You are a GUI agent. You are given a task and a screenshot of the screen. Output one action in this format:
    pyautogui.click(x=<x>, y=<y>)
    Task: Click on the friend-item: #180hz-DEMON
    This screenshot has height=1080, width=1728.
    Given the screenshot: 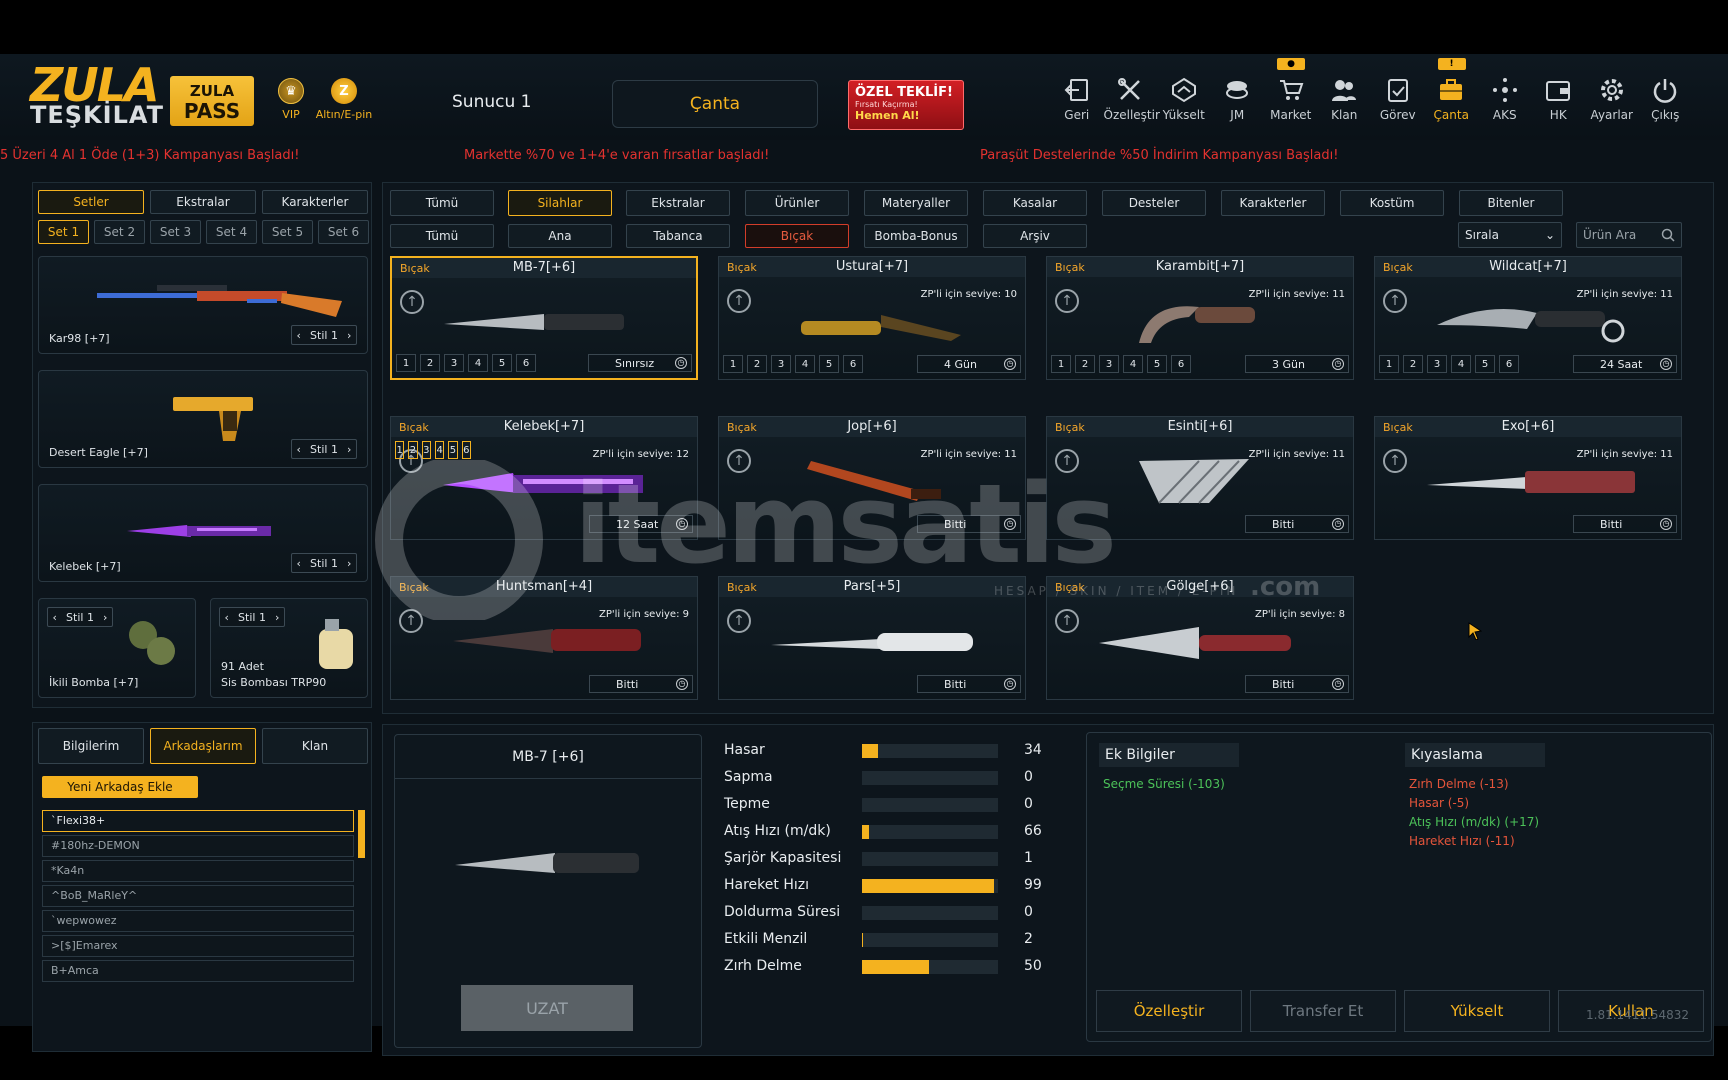 What is the action you would take?
    pyautogui.click(x=198, y=846)
    